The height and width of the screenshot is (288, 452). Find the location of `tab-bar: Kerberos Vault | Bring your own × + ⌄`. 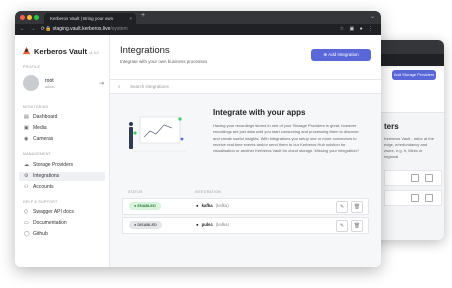

tab-bar: Kerberos Vault | Bring your own × + ⌄ is located at coordinates (198, 17).